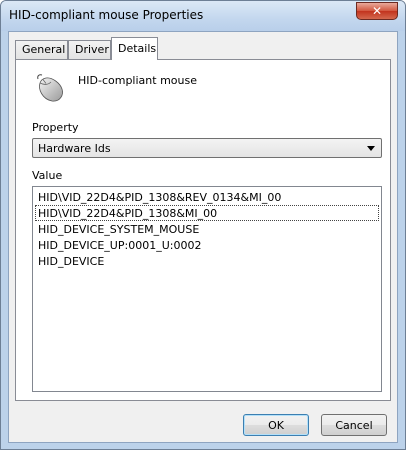 This screenshot has height=450, width=406. I want to click on tab-driver: Driver, so click(89, 49).